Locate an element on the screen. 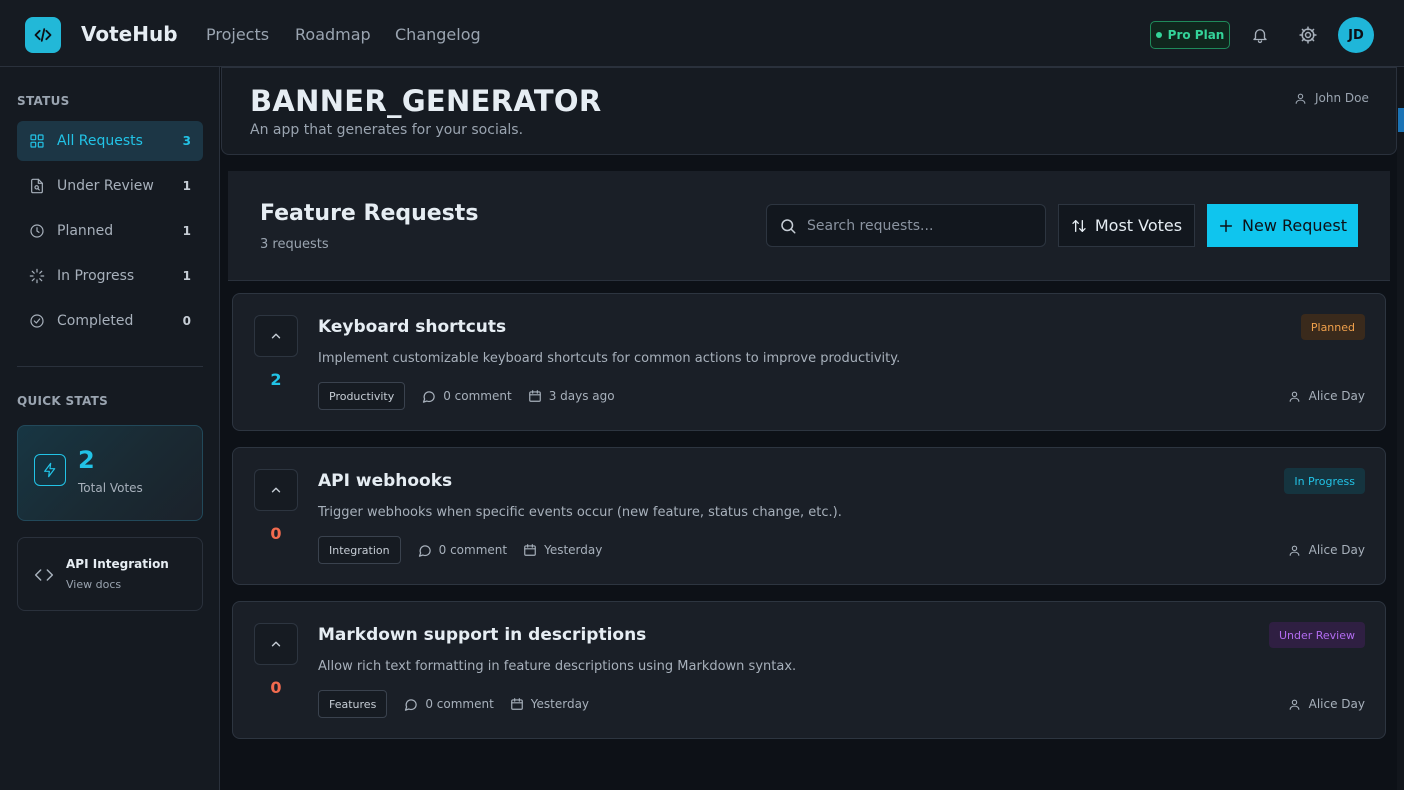  nav-link-projects: Projects is located at coordinates (237, 34).